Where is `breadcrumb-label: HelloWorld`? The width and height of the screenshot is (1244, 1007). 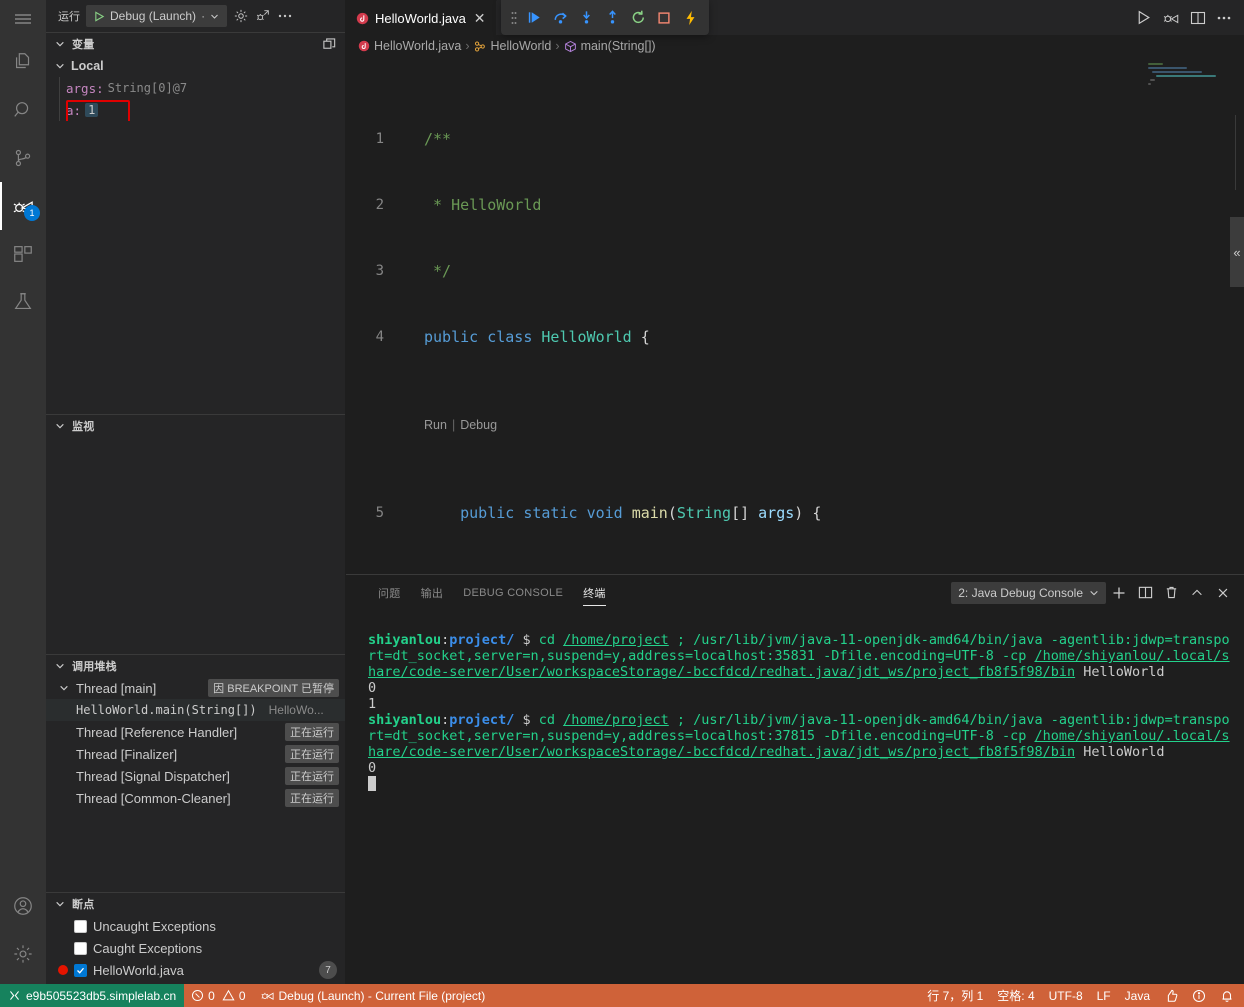 breadcrumb-label: HelloWorld is located at coordinates (521, 46).